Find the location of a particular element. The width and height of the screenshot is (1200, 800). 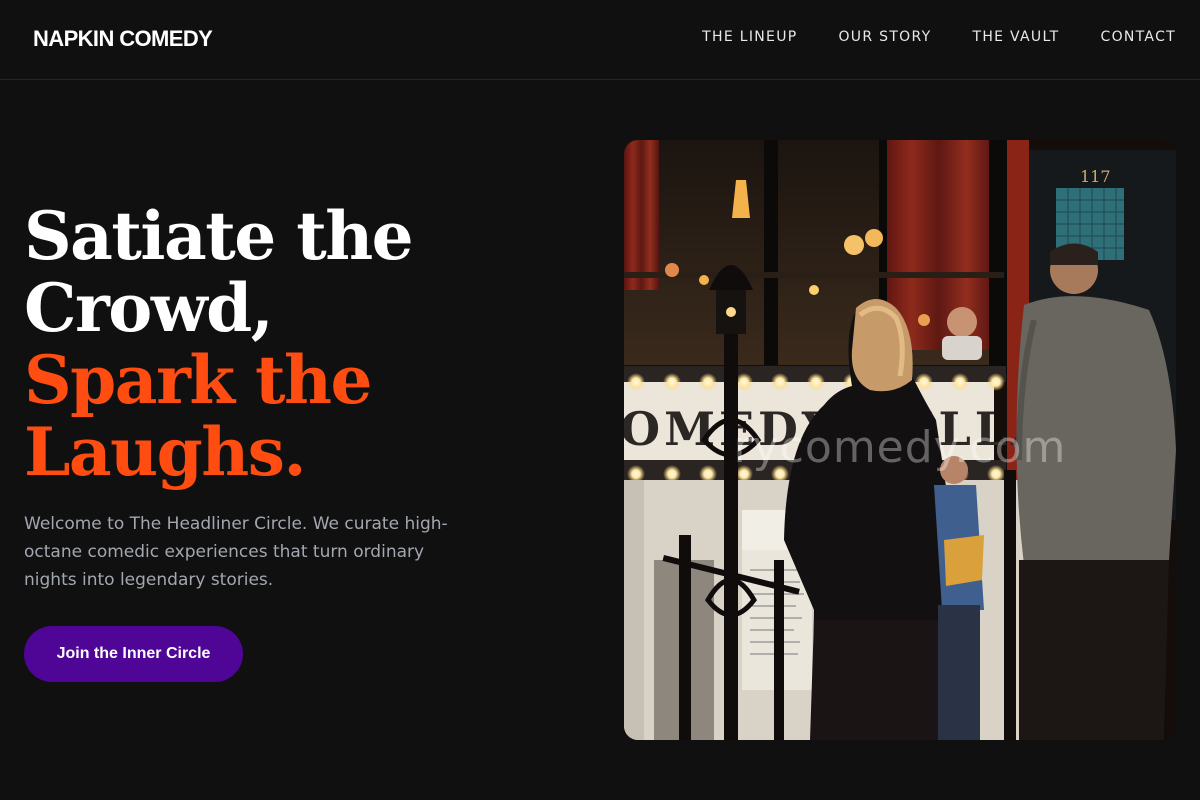

headline-line-2: Crowd, is located at coordinates (149, 308).